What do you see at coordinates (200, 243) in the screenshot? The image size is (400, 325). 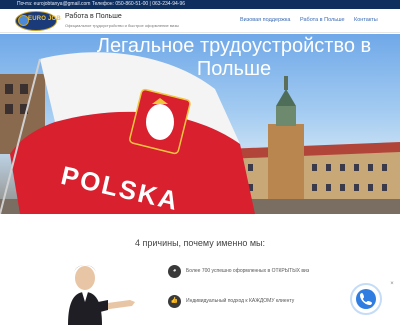 I see `reasons-title: 4 причины, почему именно мы:` at bounding box center [200, 243].